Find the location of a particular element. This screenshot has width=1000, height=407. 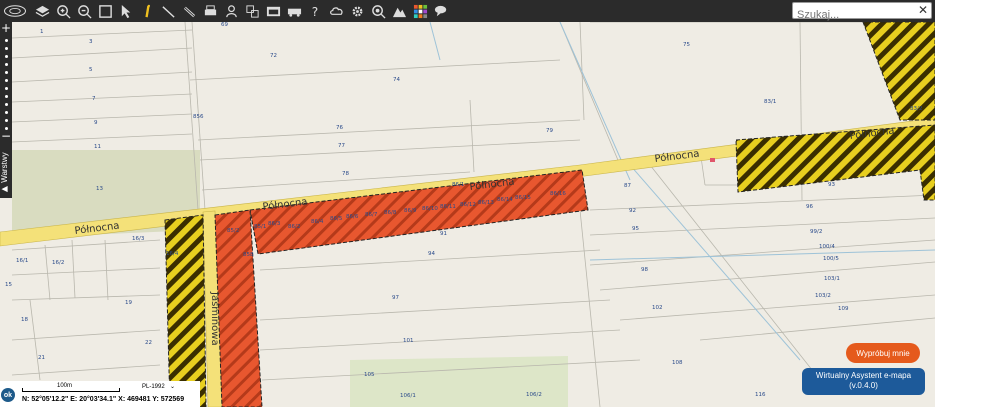

settings-icon is located at coordinates (357, 11).